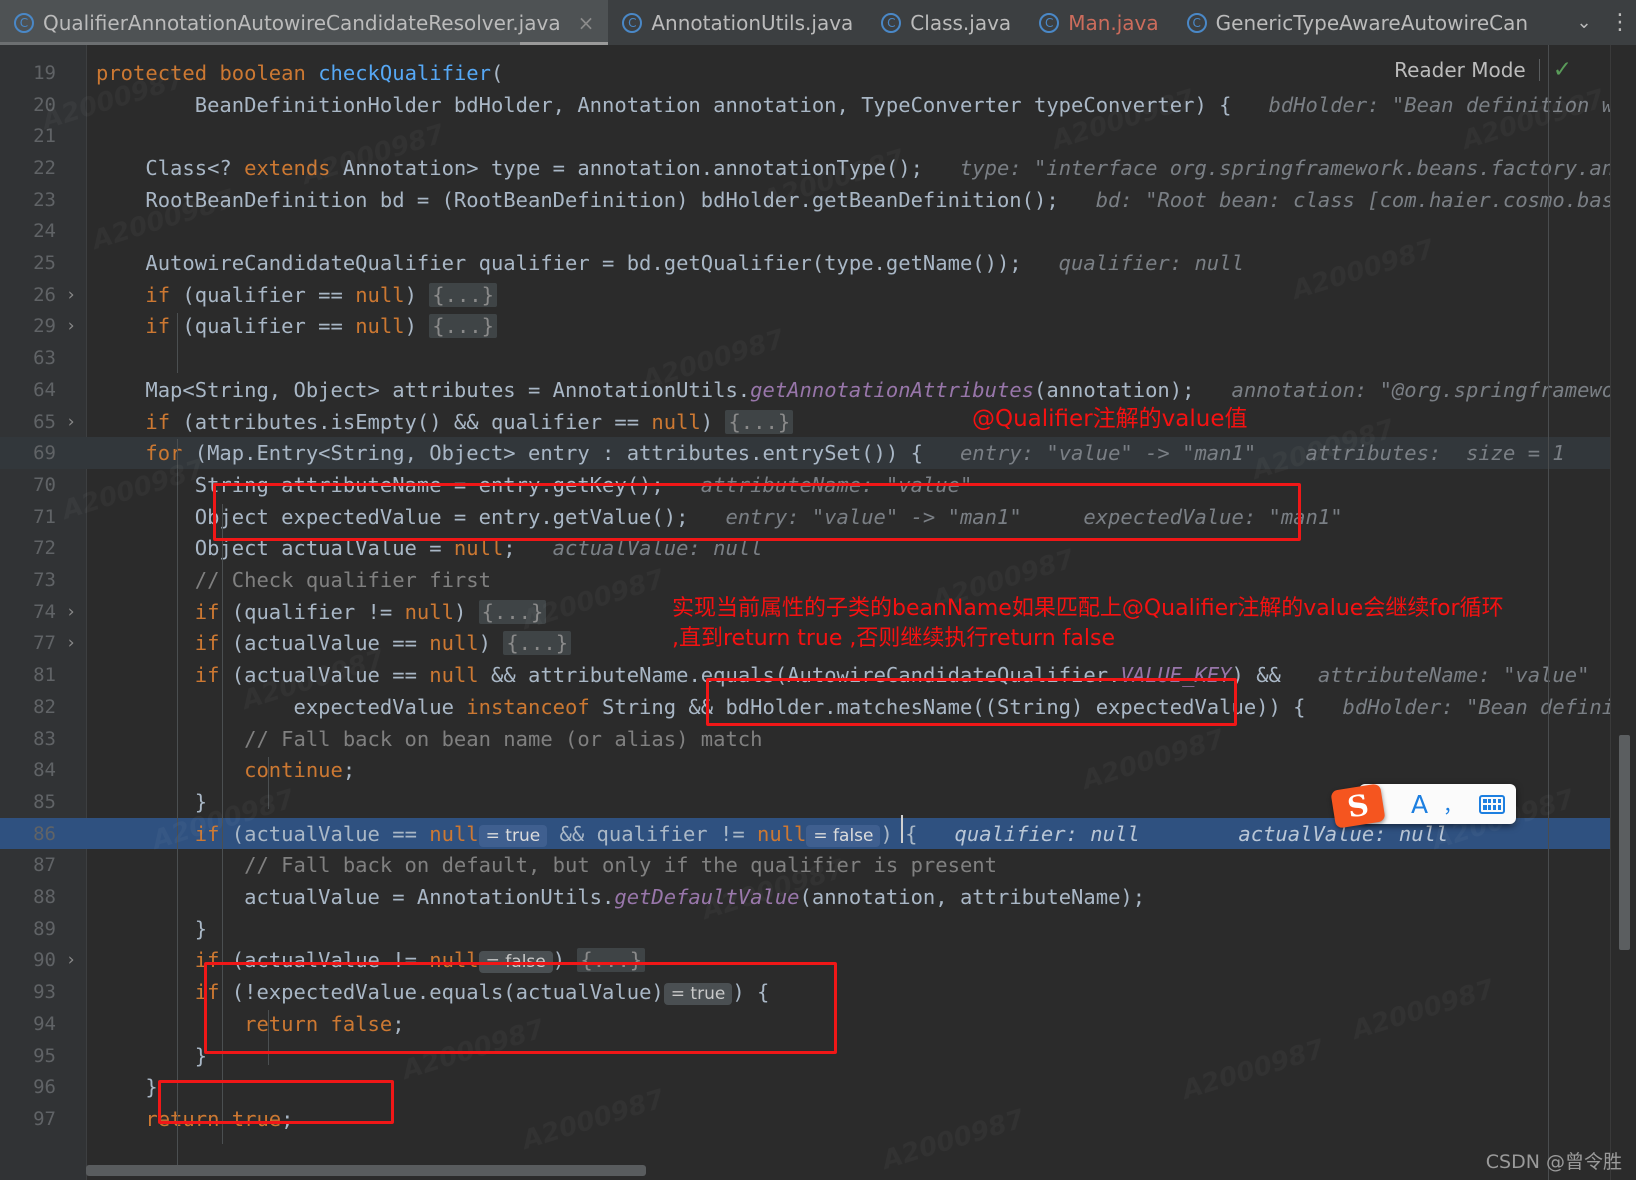 The image size is (1636, 1180). What do you see at coordinates (1357, 22) in the screenshot?
I see `tab-generic-type-aware-autowire-candidate-resolver: C GenericTypeAwareAutowireCan` at bounding box center [1357, 22].